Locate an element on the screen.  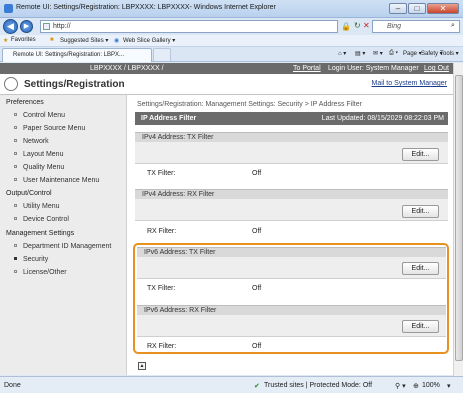
sidebar-item-utility-menu: Utility Menu is located at coordinates (37, 206).